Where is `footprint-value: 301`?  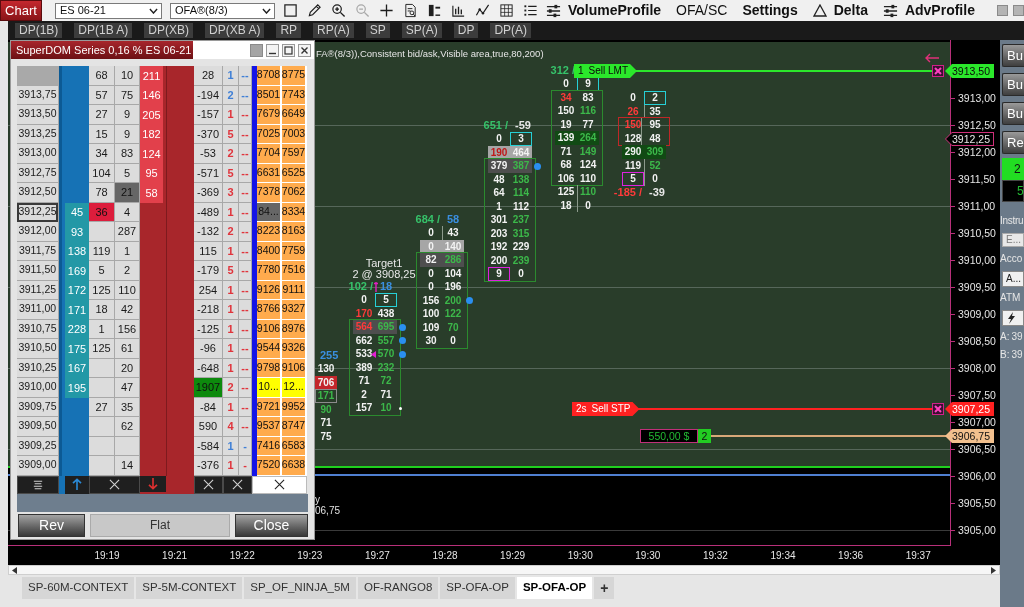
footprint-value: 301 is located at coordinates (499, 220).